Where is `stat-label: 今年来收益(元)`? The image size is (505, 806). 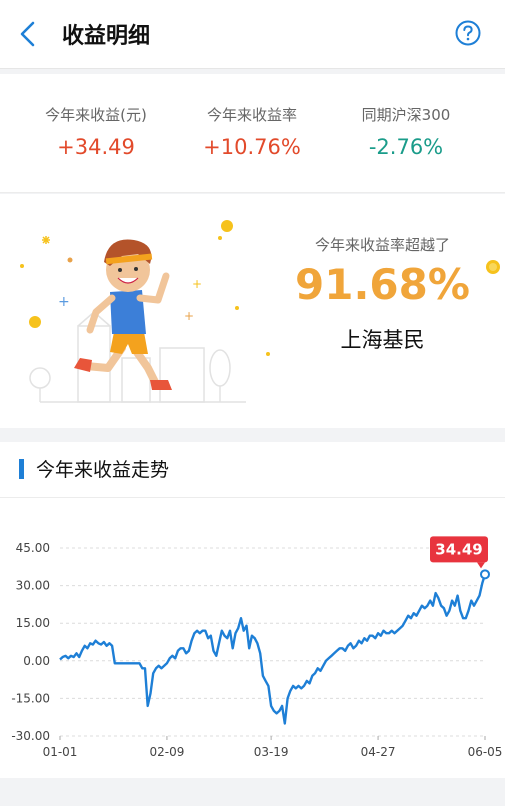 stat-label: 今年来收益(元) is located at coordinates (96, 115).